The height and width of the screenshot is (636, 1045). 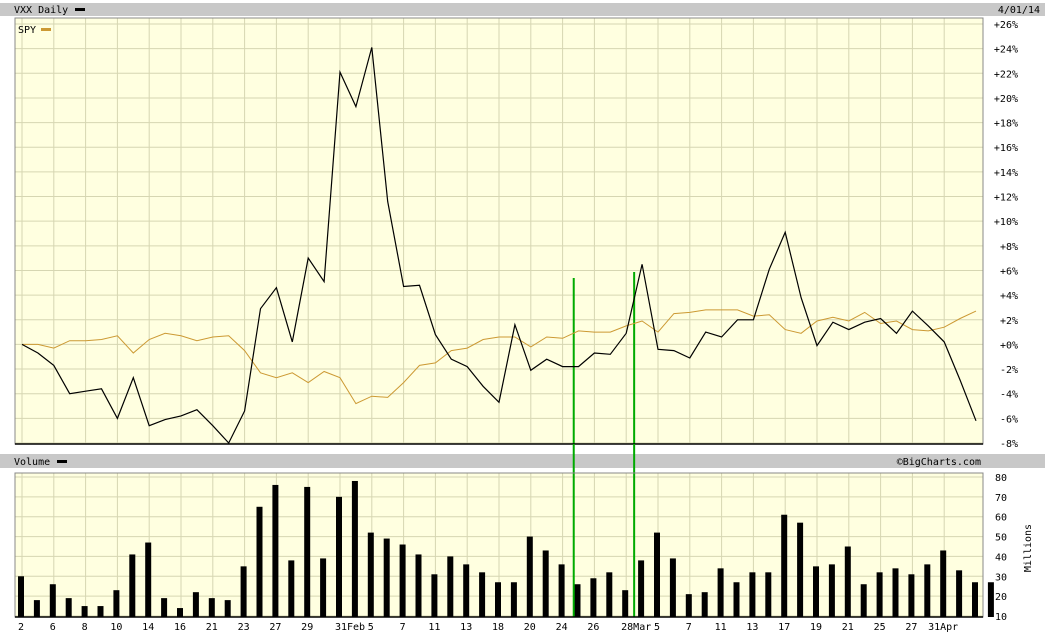 What do you see at coordinates (53, 627) in the screenshot?
I see `x-tick-label: 6` at bounding box center [53, 627].